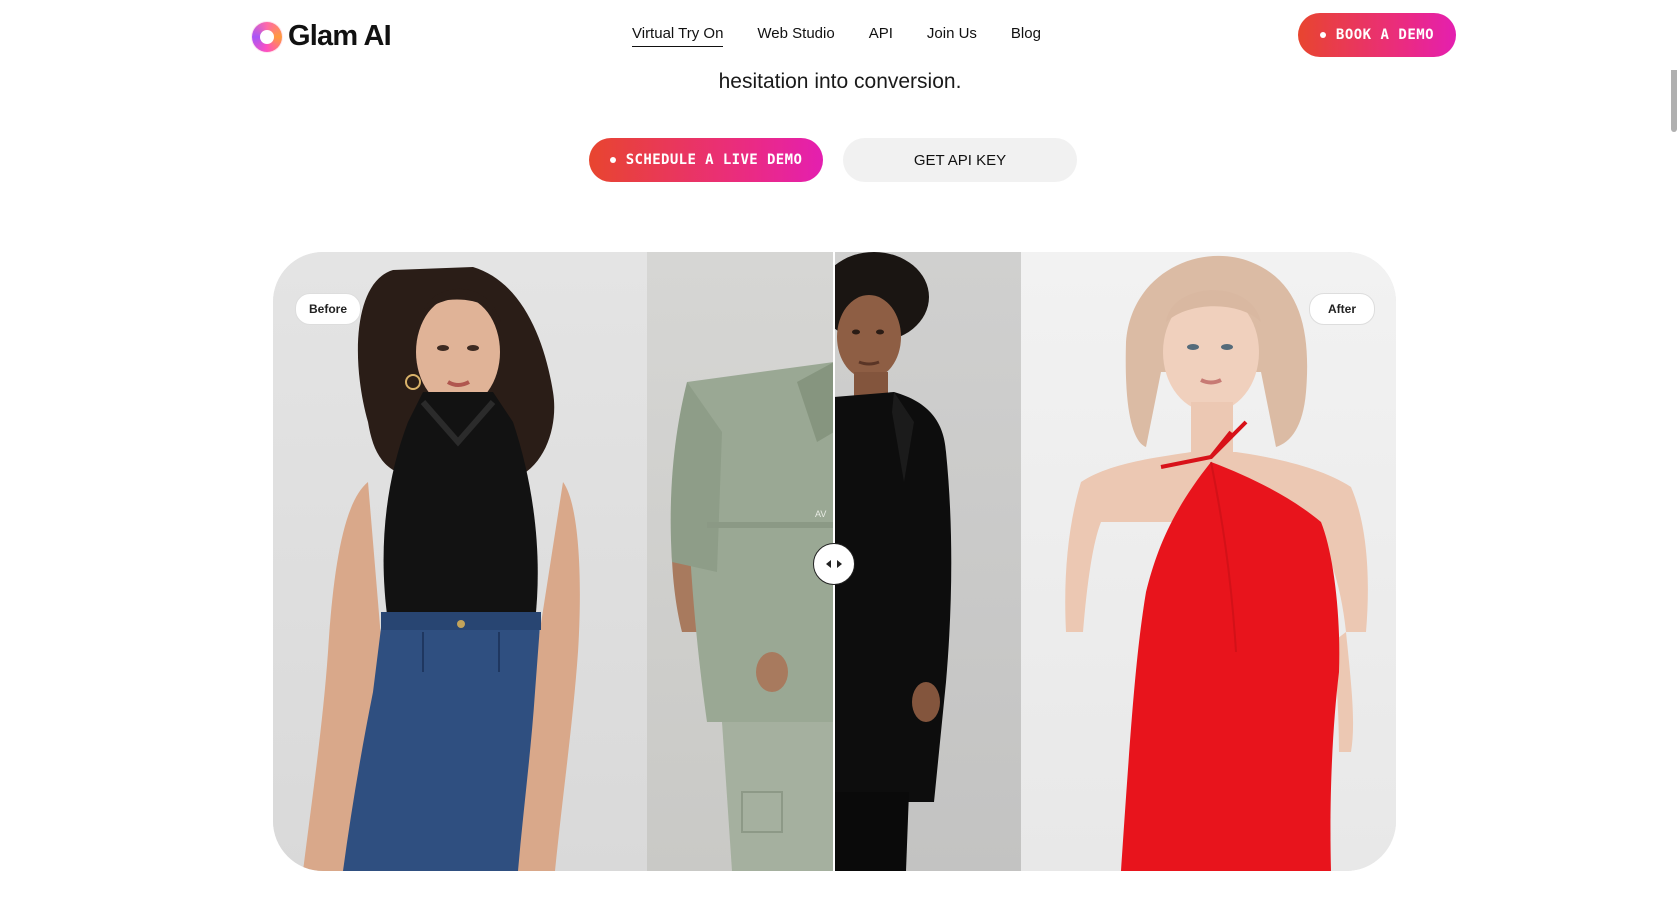  Describe the element at coordinates (1342, 309) in the screenshot. I see `after-label: After` at that location.